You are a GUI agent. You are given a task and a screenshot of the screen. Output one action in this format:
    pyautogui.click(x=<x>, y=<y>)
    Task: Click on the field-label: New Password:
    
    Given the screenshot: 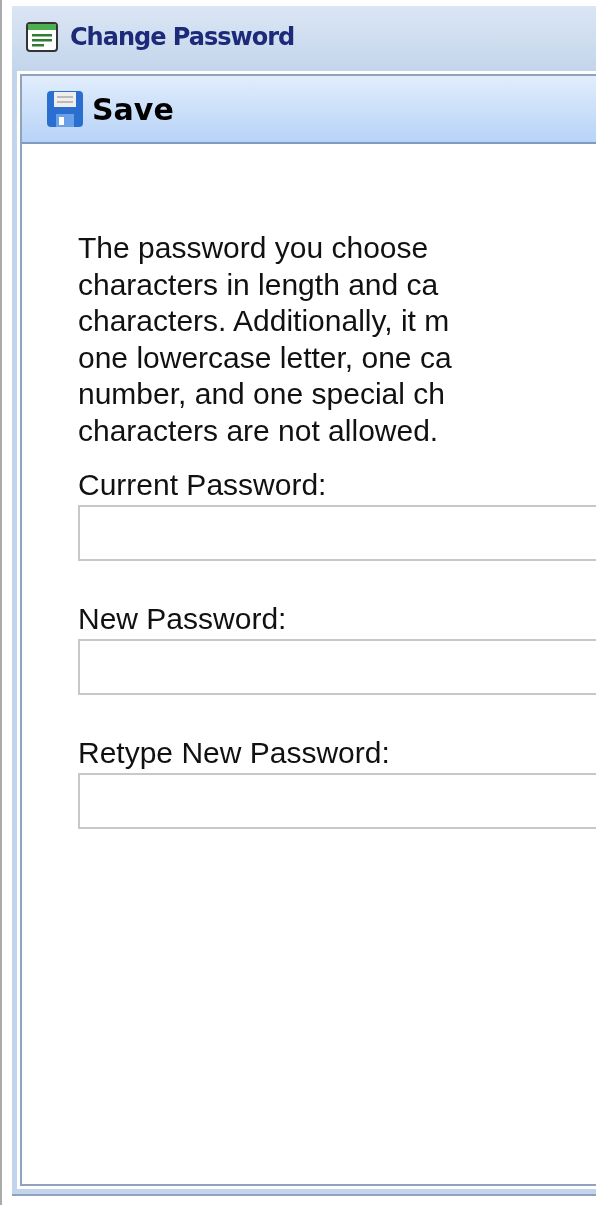 What is the action you would take?
    pyautogui.click(x=183, y=619)
    